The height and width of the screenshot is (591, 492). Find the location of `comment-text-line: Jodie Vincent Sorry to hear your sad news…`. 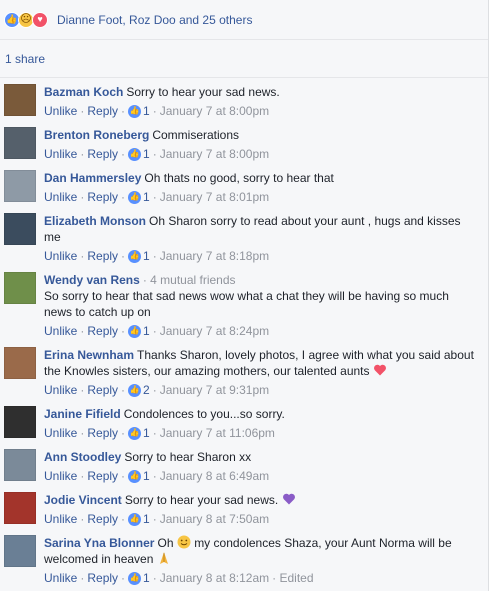

comment-text-line: Jodie Vincent Sorry to hear your sad news… is located at coordinates (262, 500).